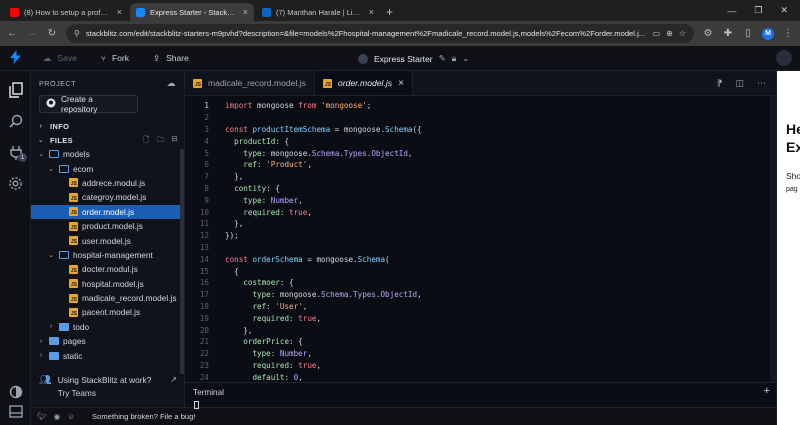 The height and width of the screenshot is (425, 800). What do you see at coordinates (64, 326) in the screenshot?
I see `folder-icon` at bounding box center [64, 326].